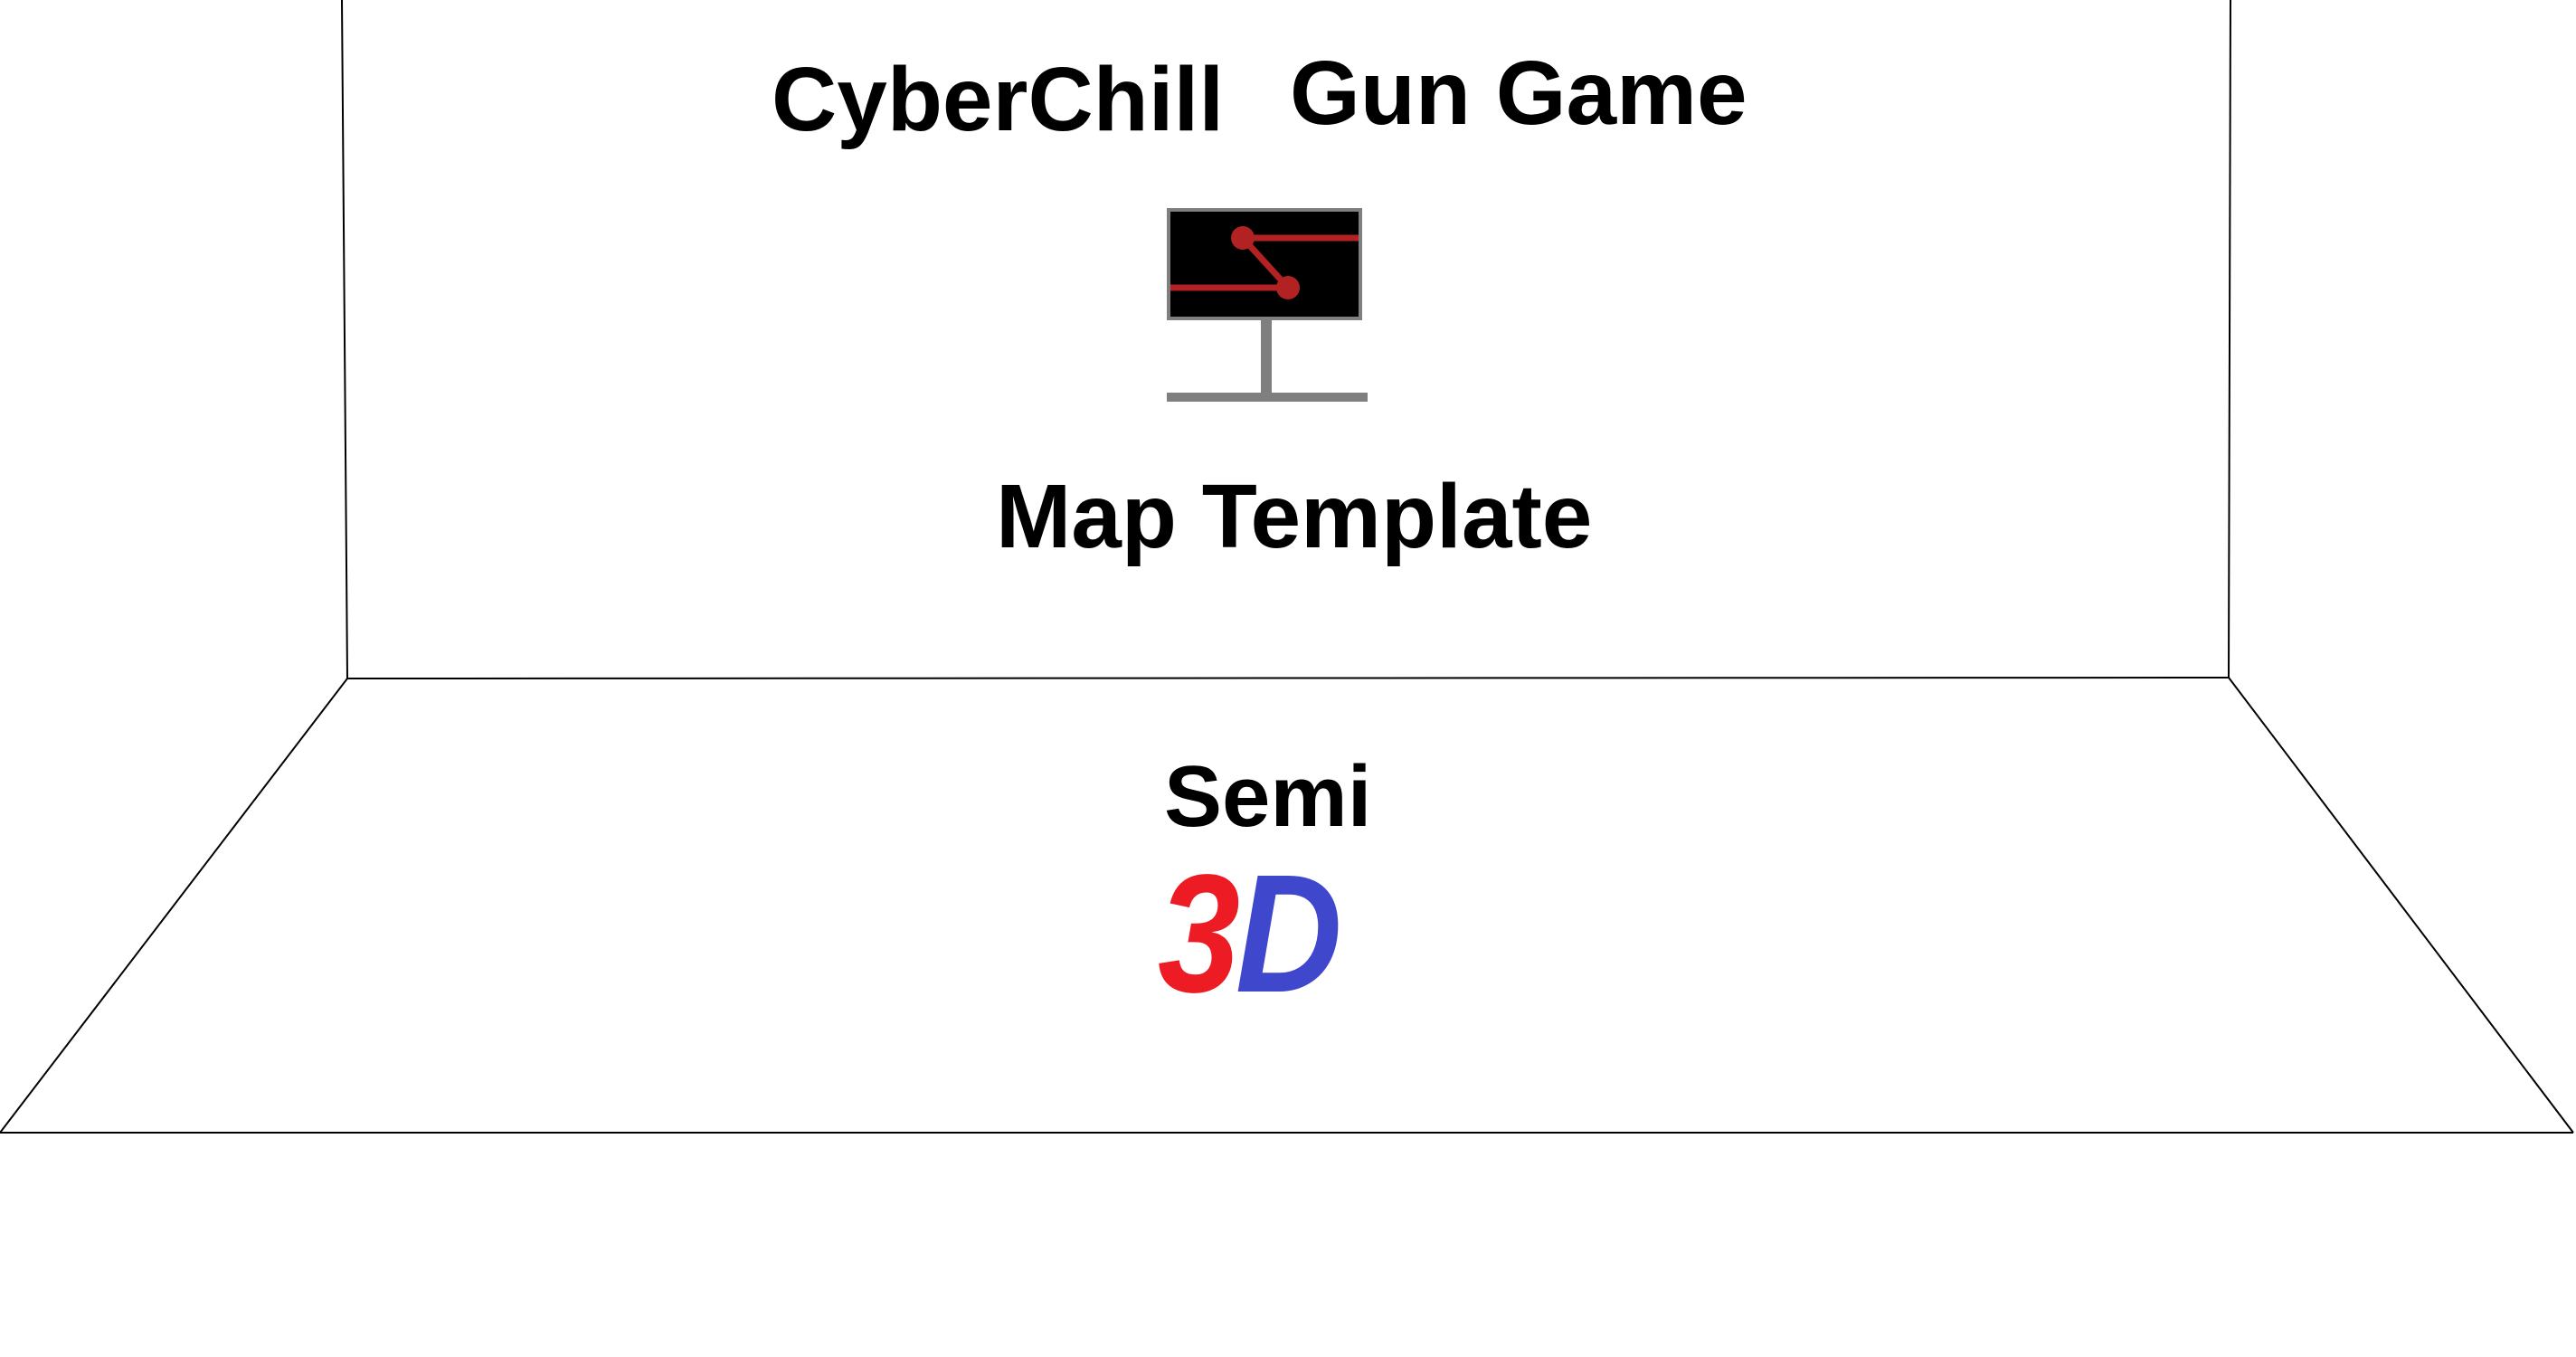  I want to click on logo-3d-digit: 3, so click(1199, 934).